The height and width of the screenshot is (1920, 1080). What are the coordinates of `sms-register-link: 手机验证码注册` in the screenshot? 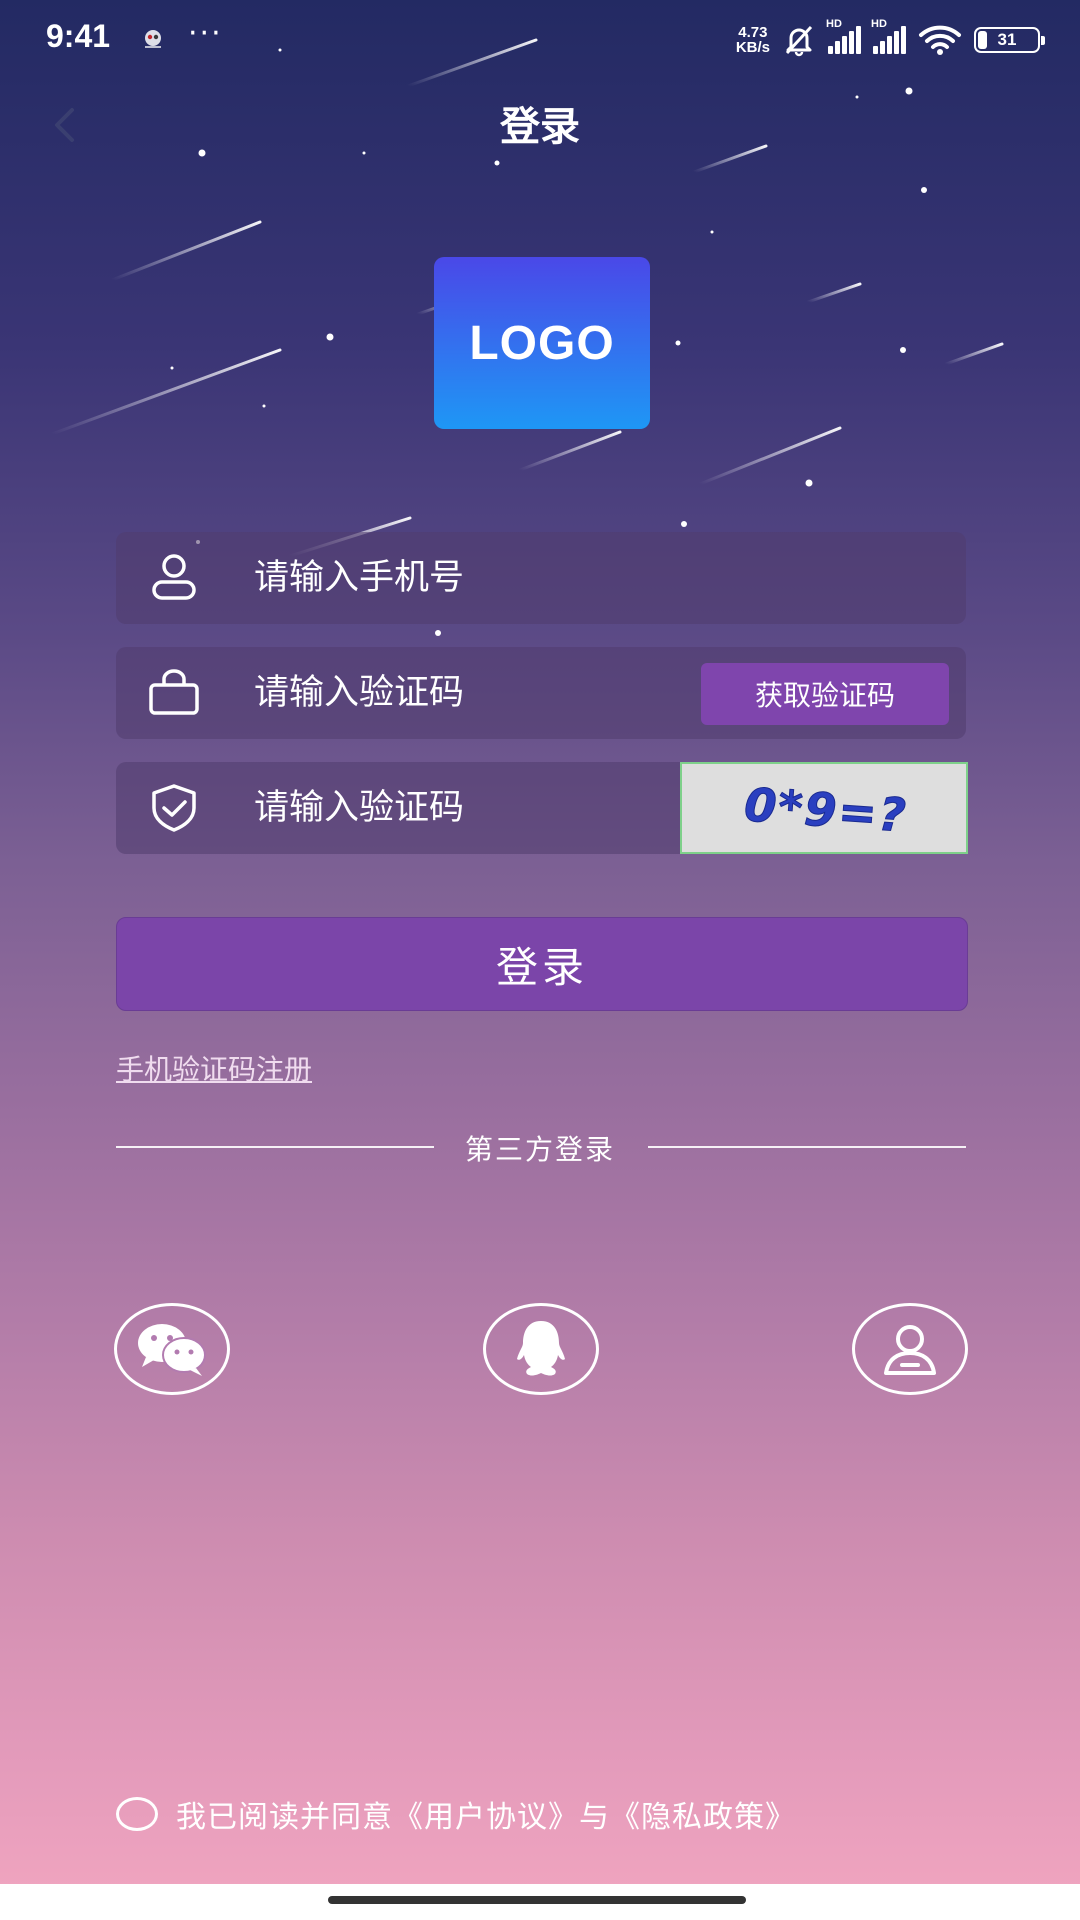 It's located at (214, 1068).